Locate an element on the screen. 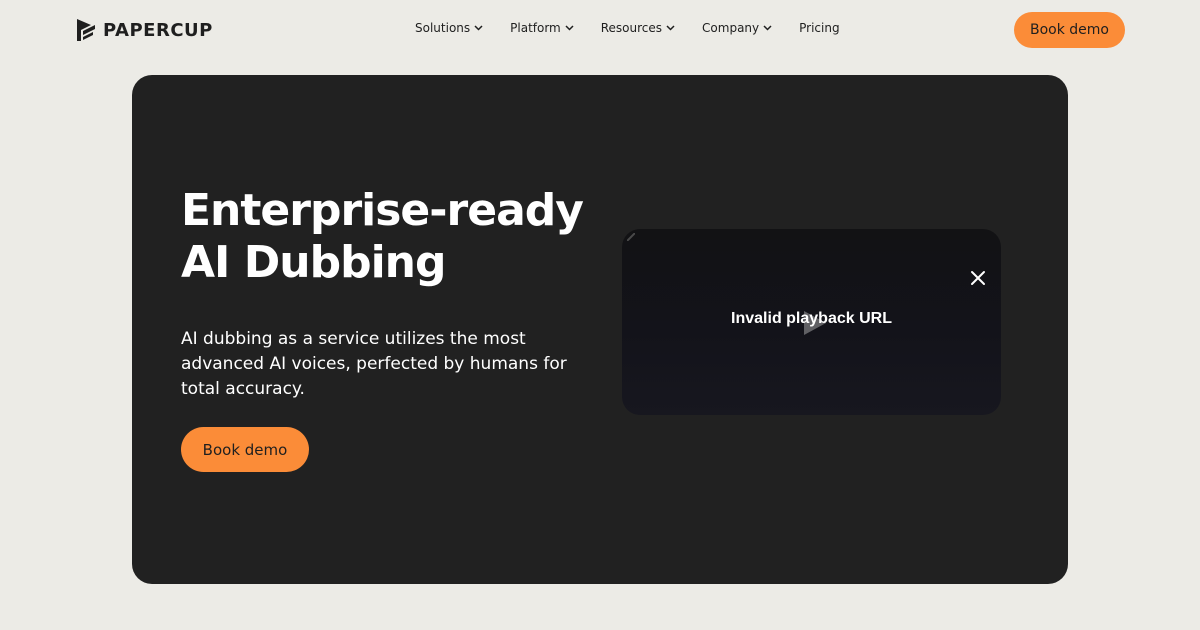  nav-item-pricing: Pricing is located at coordinates (819, 28).